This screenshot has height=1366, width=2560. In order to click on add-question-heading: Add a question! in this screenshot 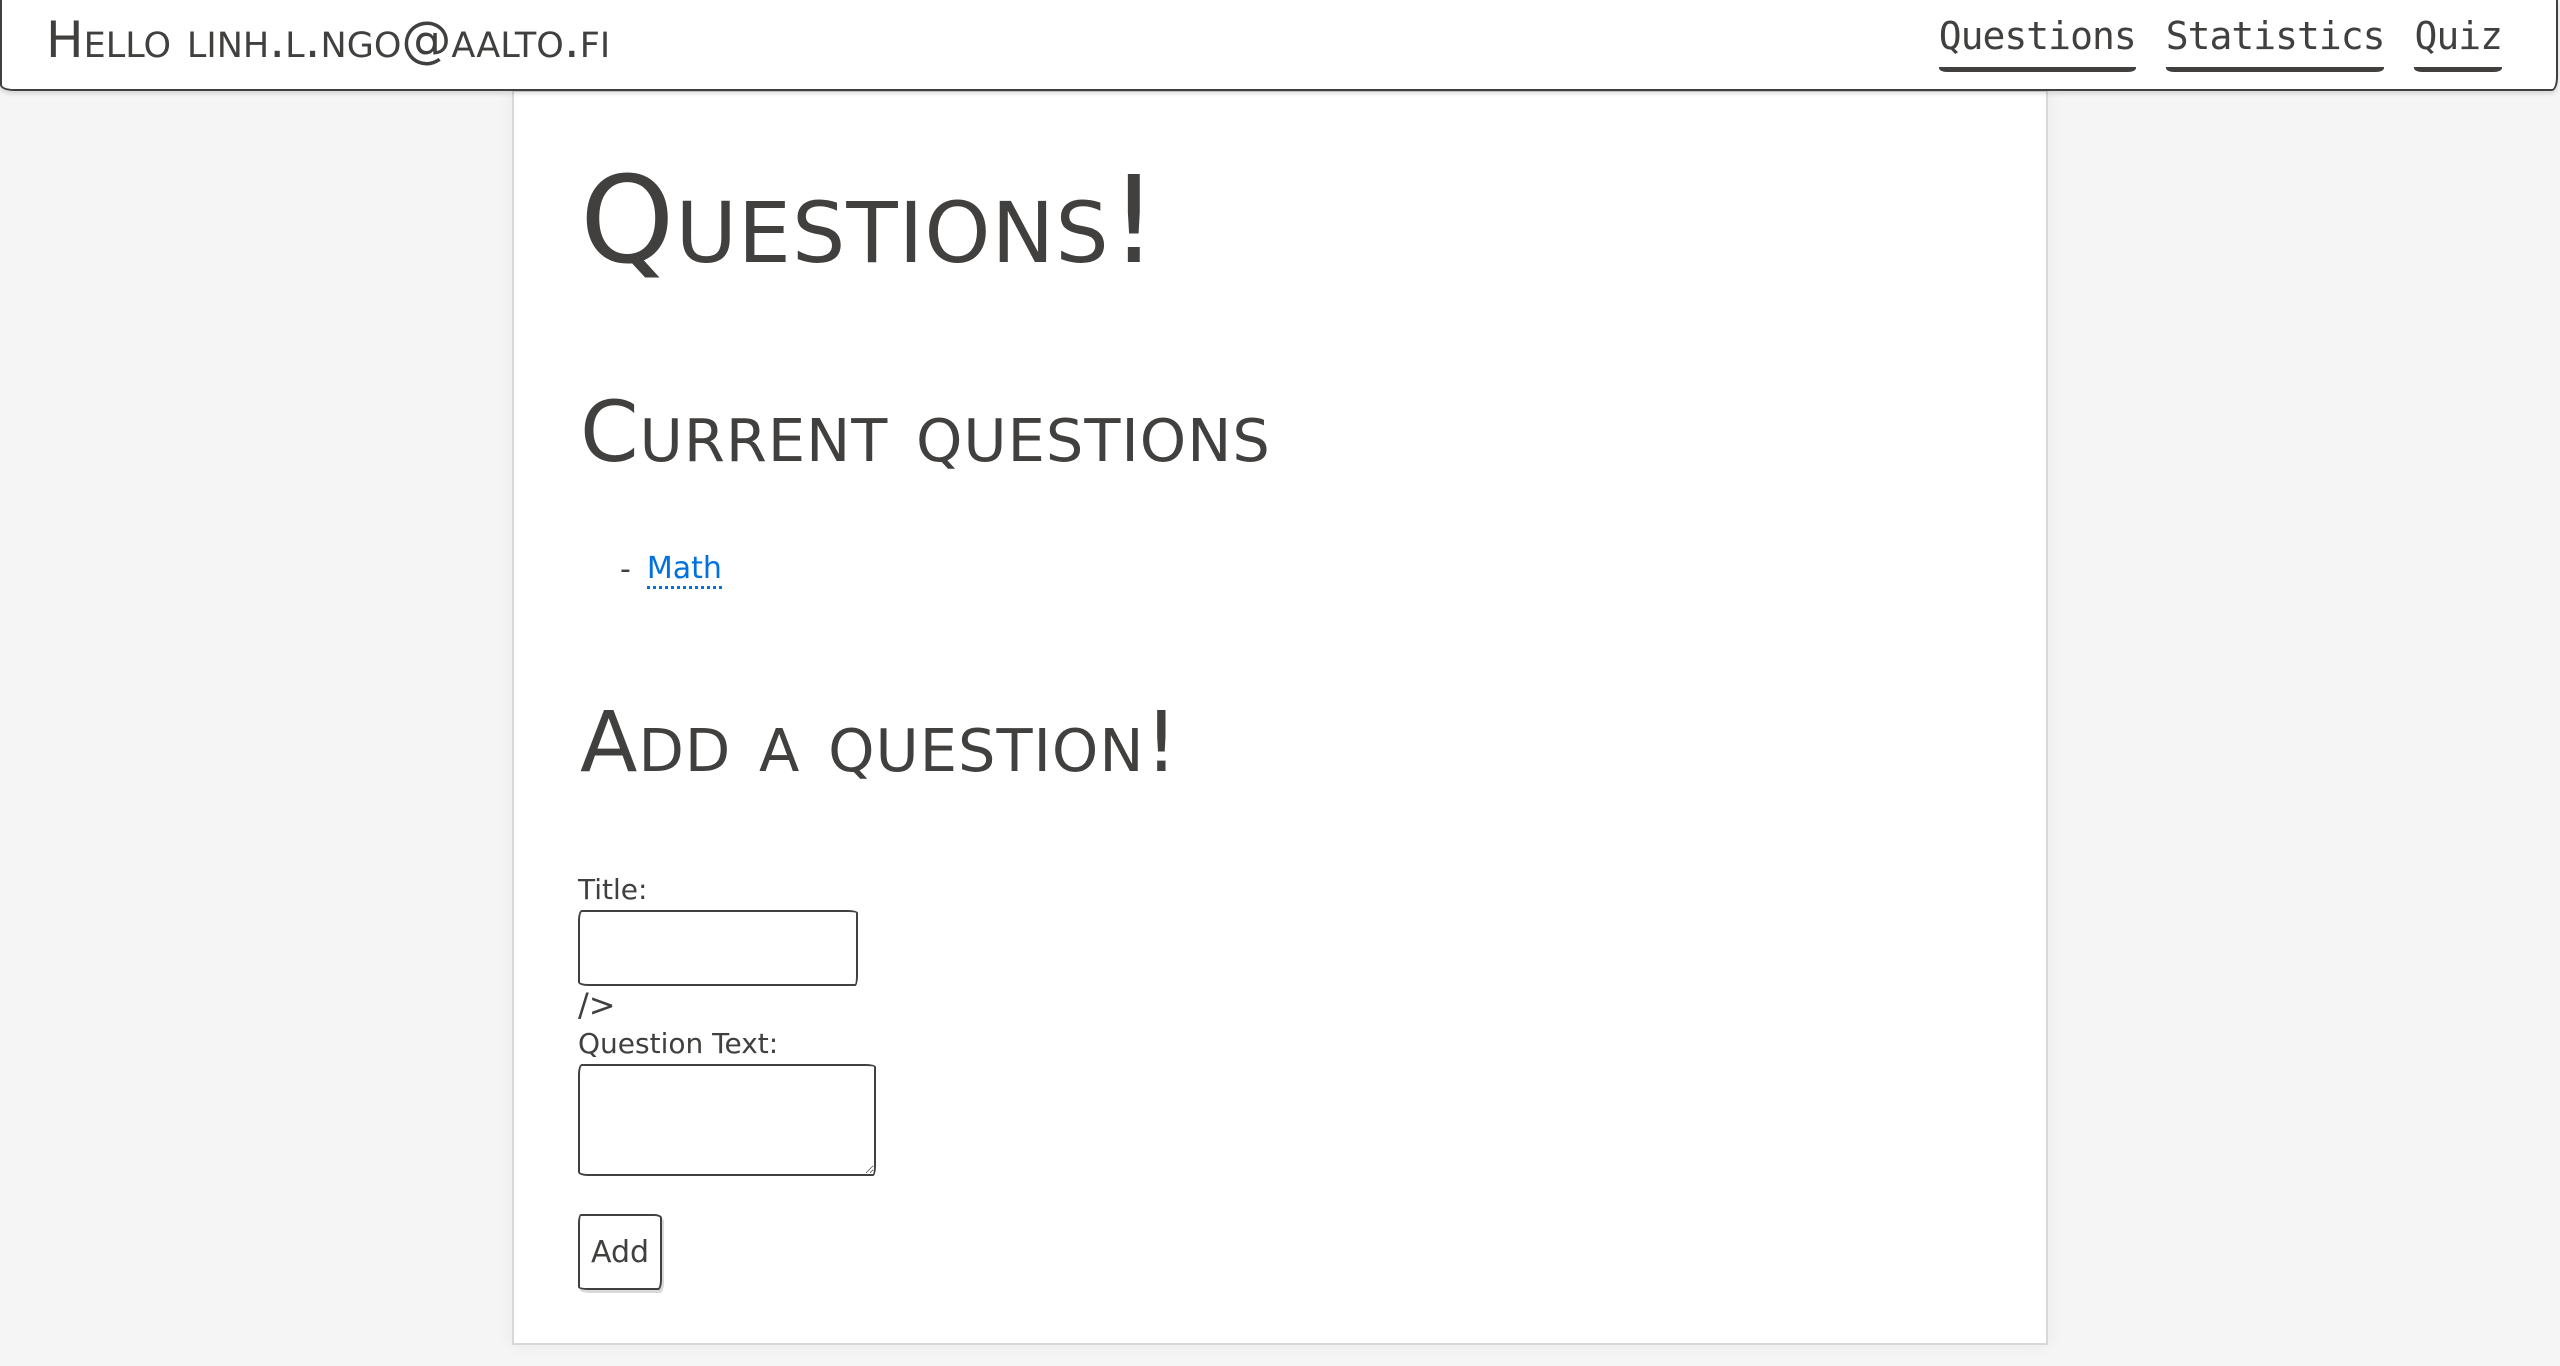, I will do `click(880, 742)`.